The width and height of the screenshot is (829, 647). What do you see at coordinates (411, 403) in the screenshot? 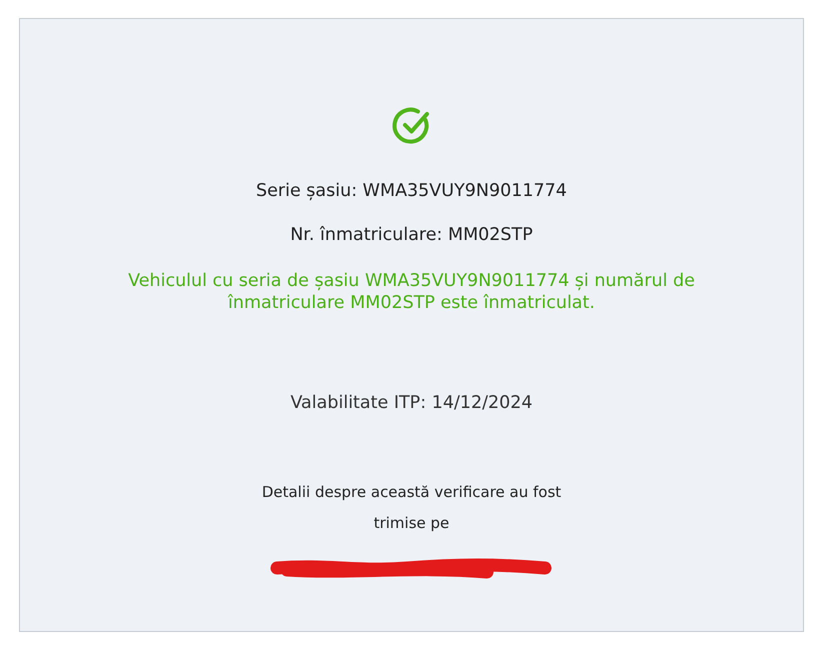
I see `itp-validity: Valabilitate ITP: 14/12/2024` at bounding box center [411, 403].